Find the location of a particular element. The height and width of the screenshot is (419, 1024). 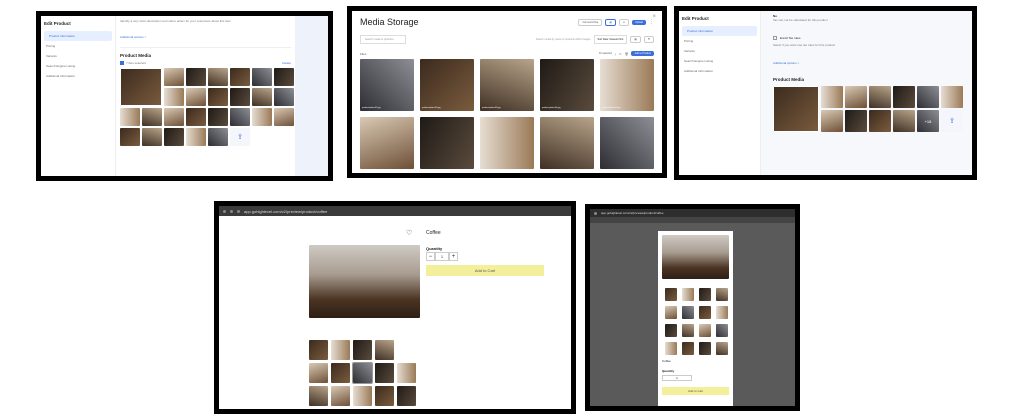

upload-button: Upload is located at coordinates (639, 22).